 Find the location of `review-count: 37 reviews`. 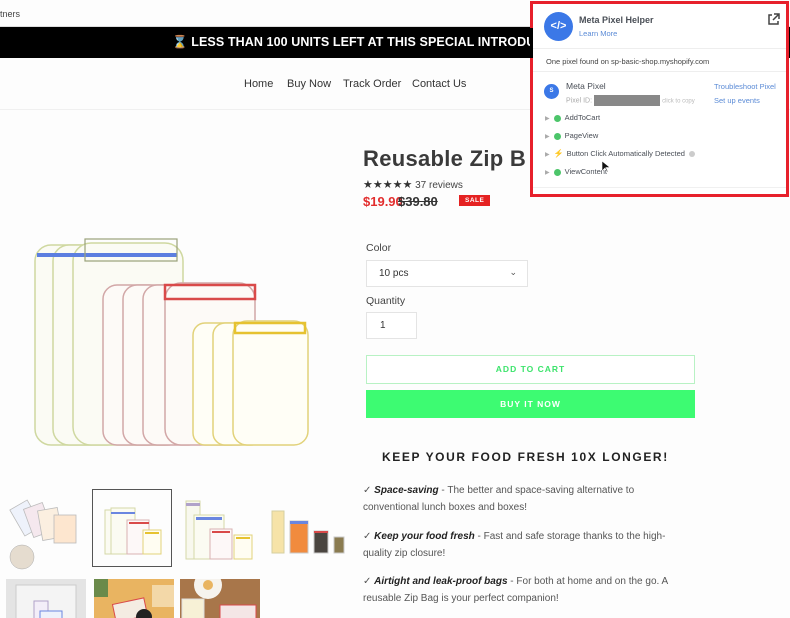

review-count: 37 reviews is located at coordinates (439, 185).